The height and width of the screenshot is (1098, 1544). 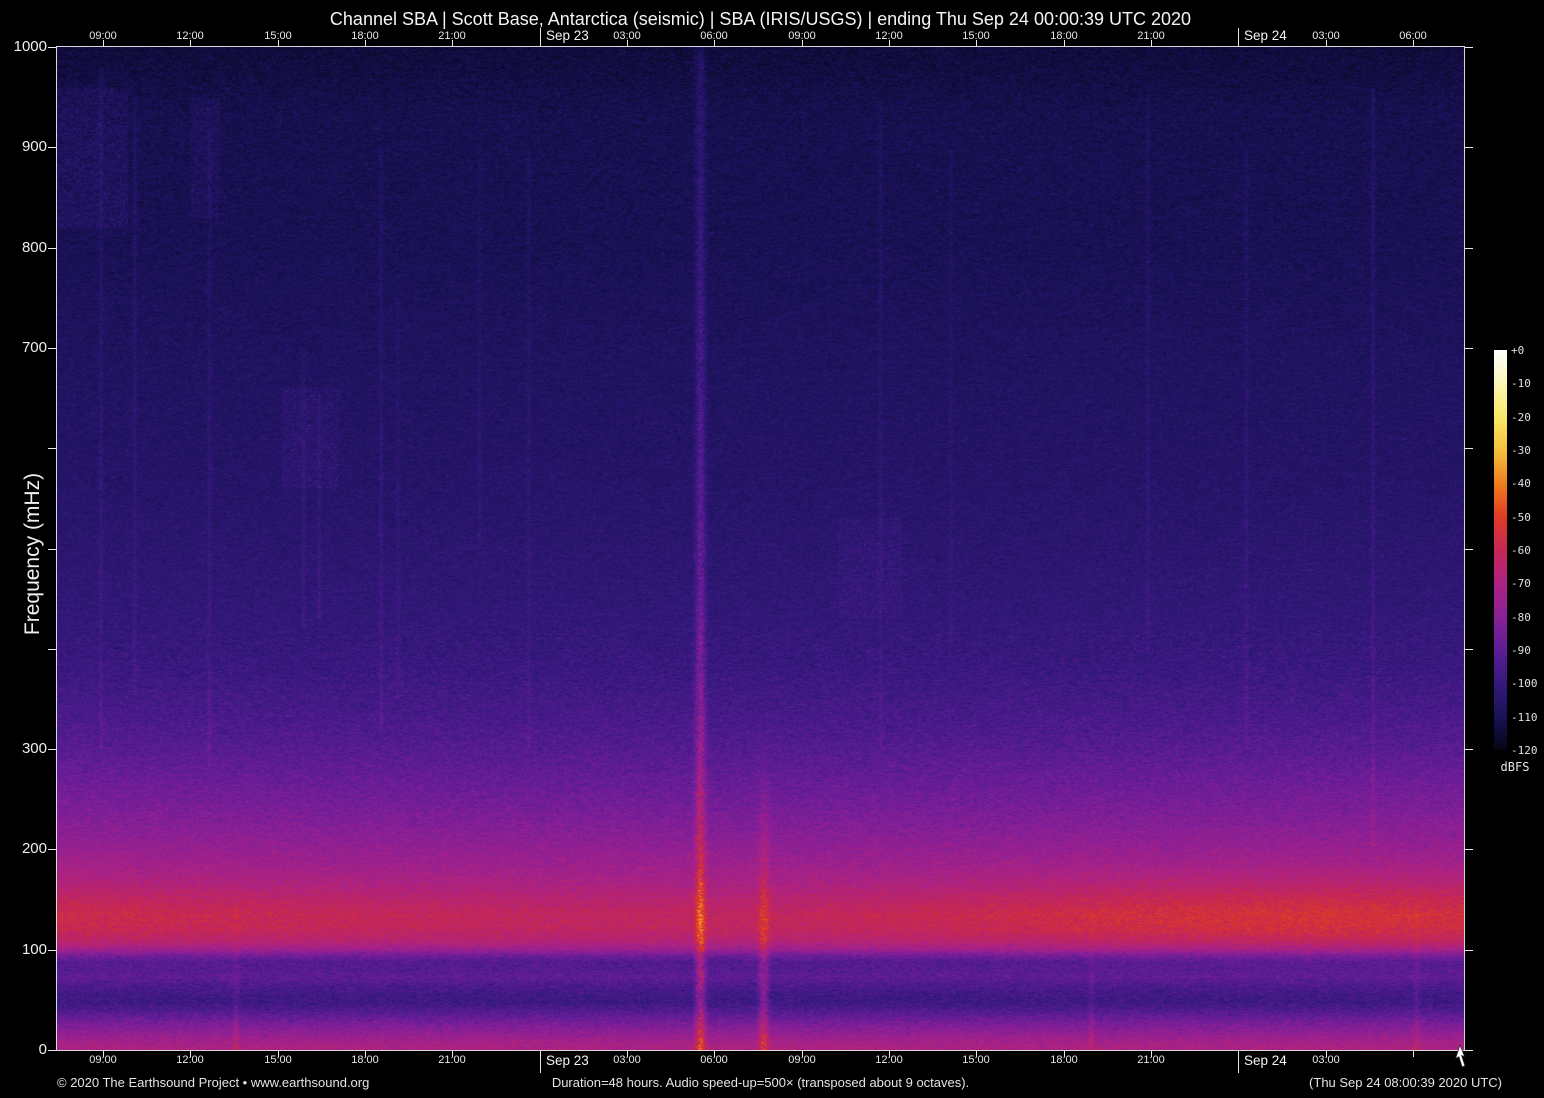 I want to click on colorbar-tick-label: -120, so click(x=1524, y=750).